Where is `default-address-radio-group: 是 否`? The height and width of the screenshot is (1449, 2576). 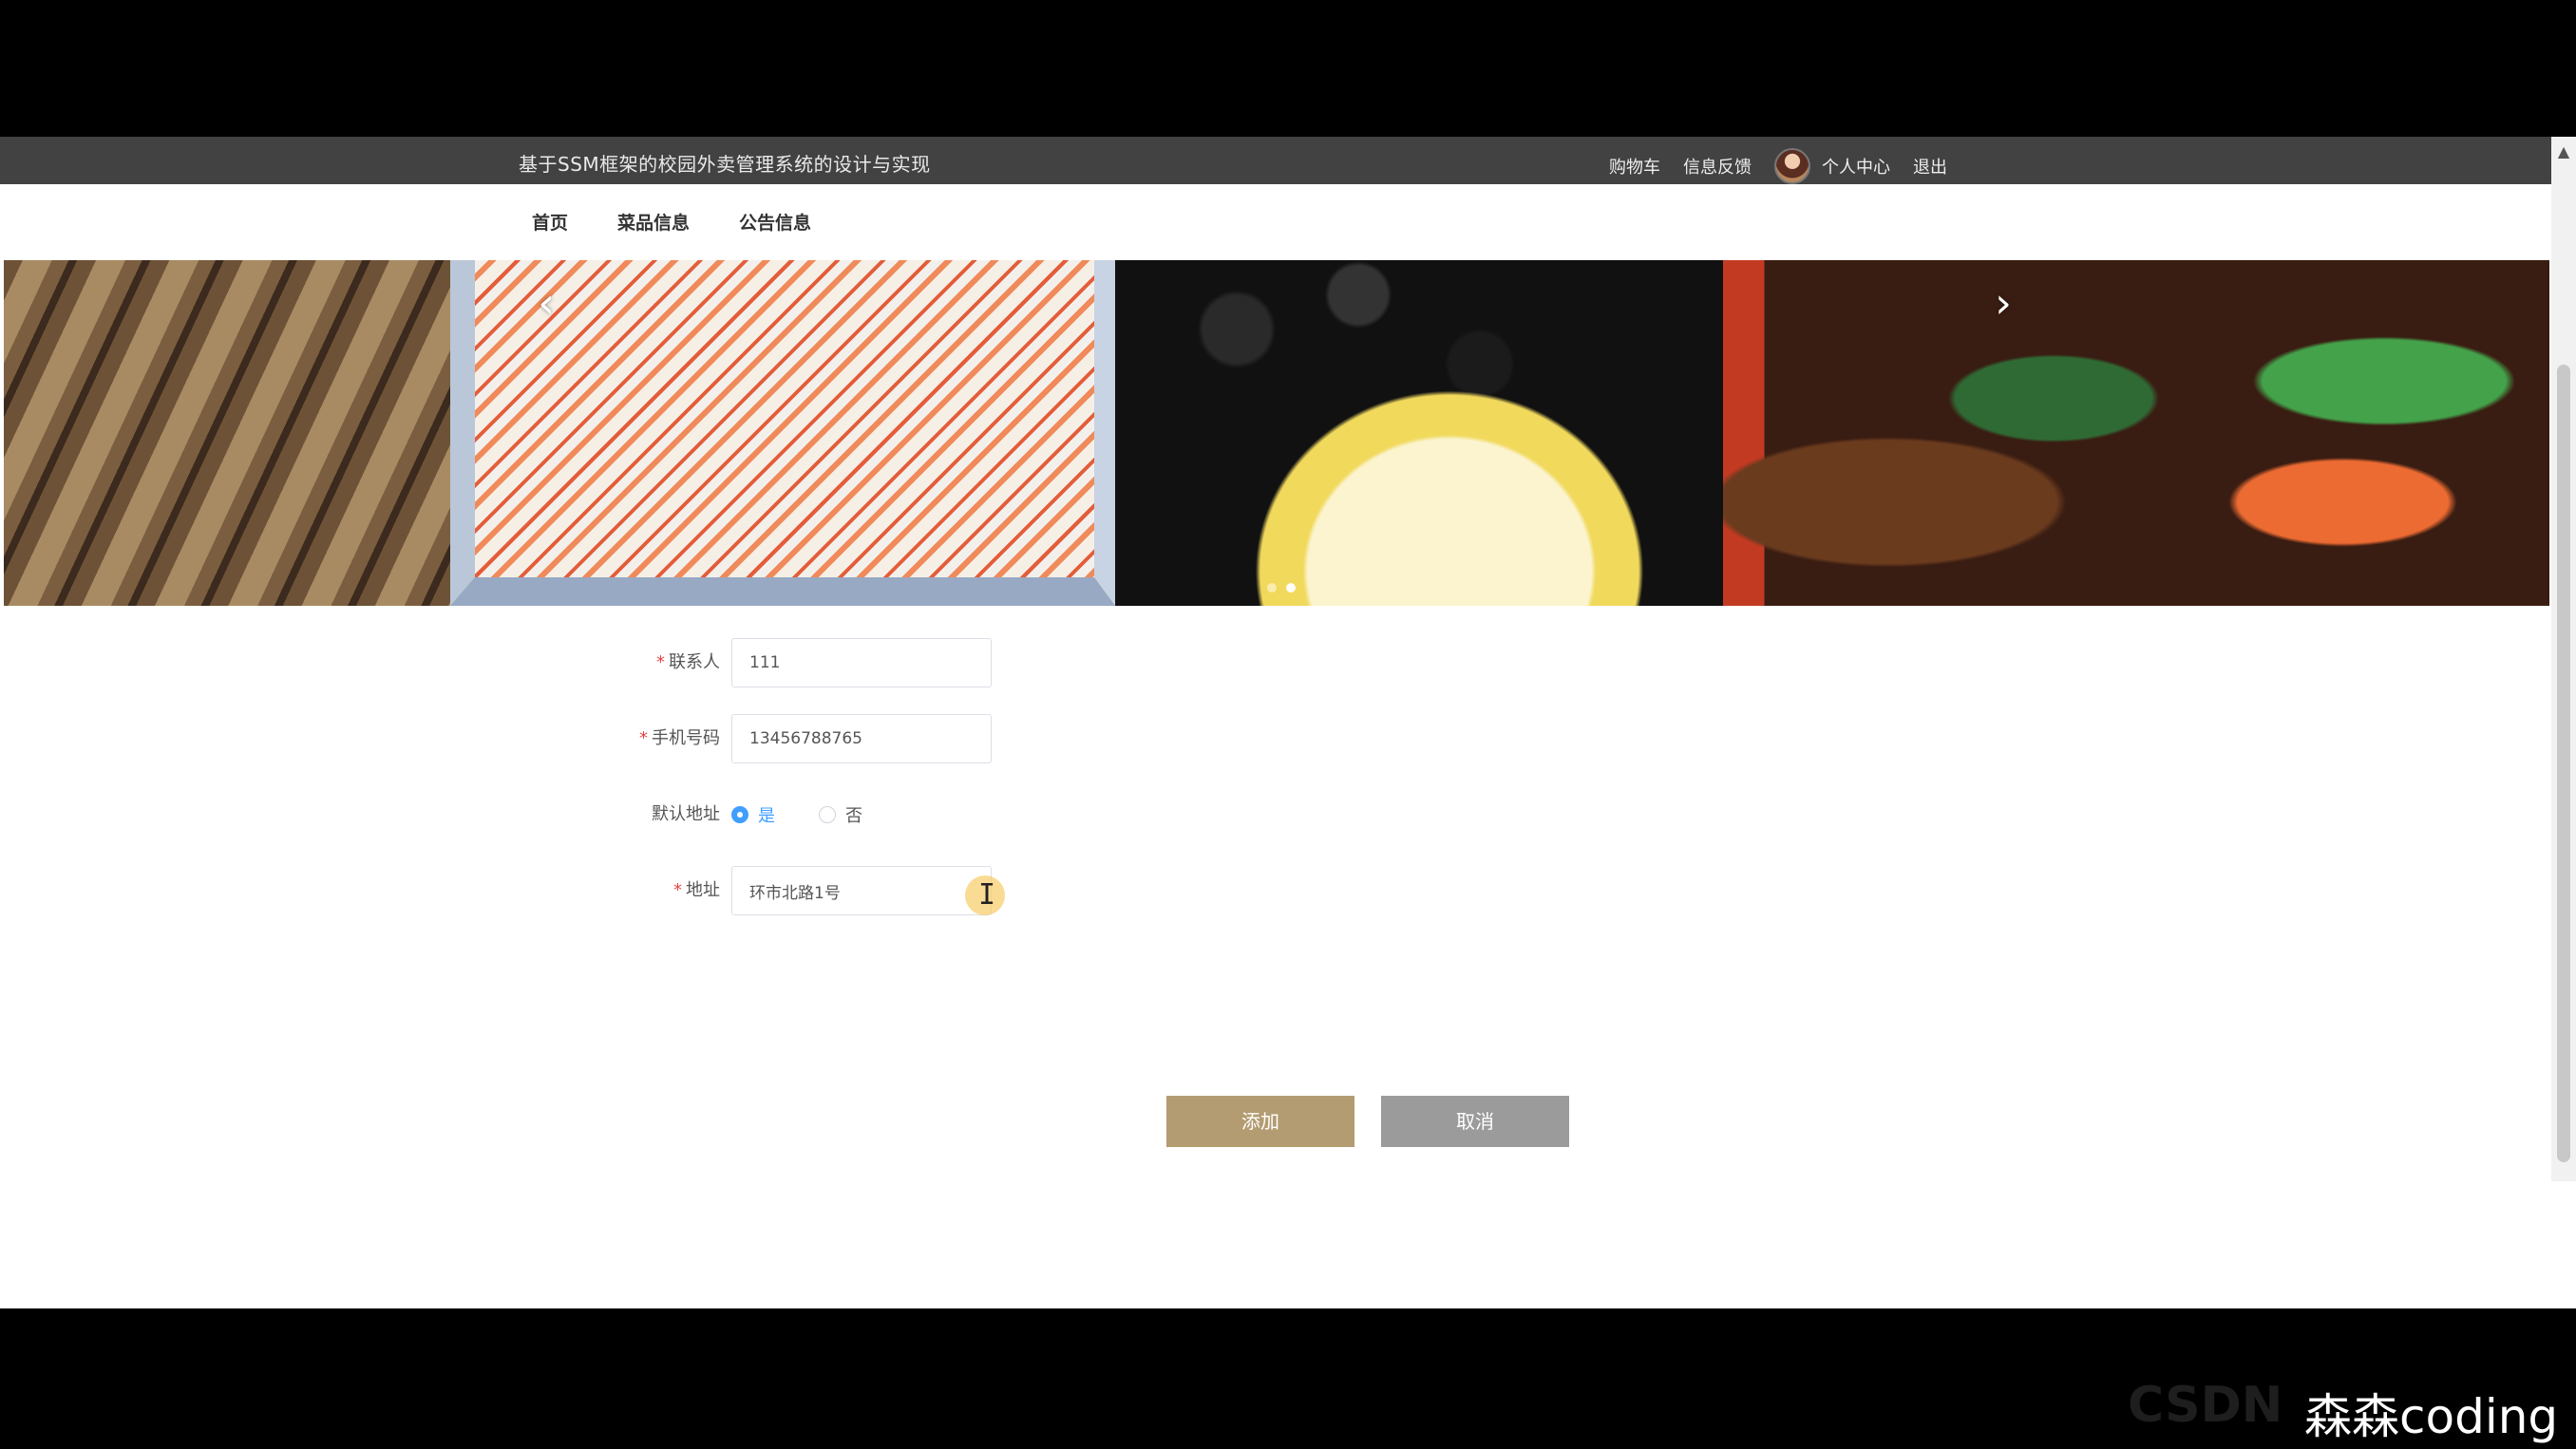 default-address-radio-group: 是 否 is located at coordinates (796, 814).